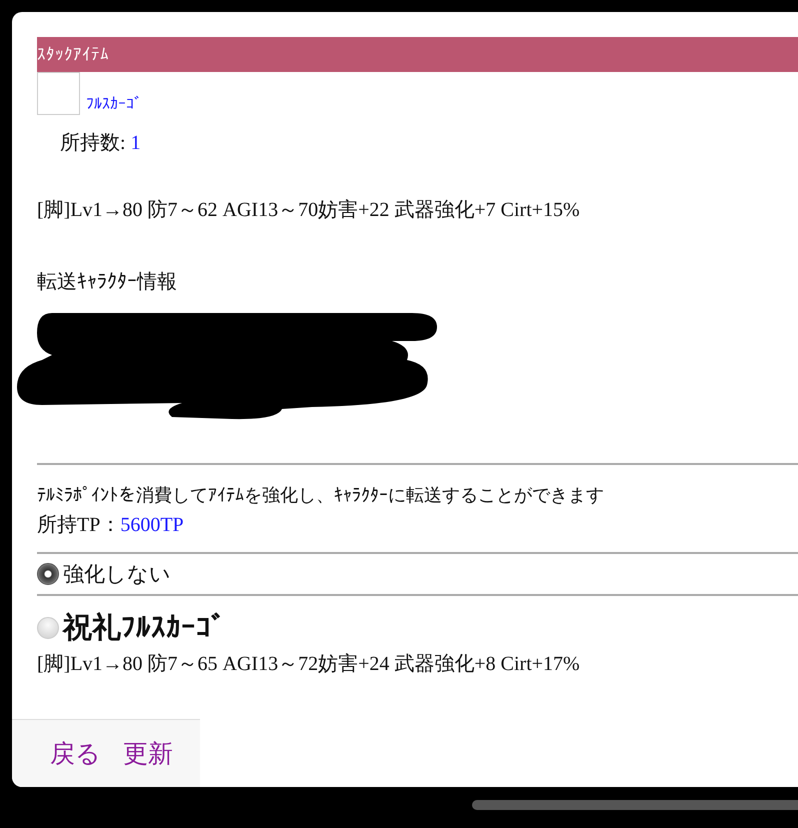  I want to click on transfer-heading: 転送ｷｬﾗｸﾀｰ情報, so click(107, 282).